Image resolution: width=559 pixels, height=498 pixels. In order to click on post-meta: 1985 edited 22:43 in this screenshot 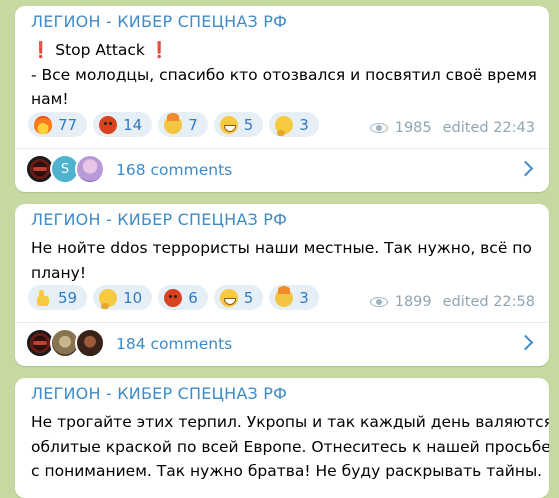, I will do `click(452, 128)`.